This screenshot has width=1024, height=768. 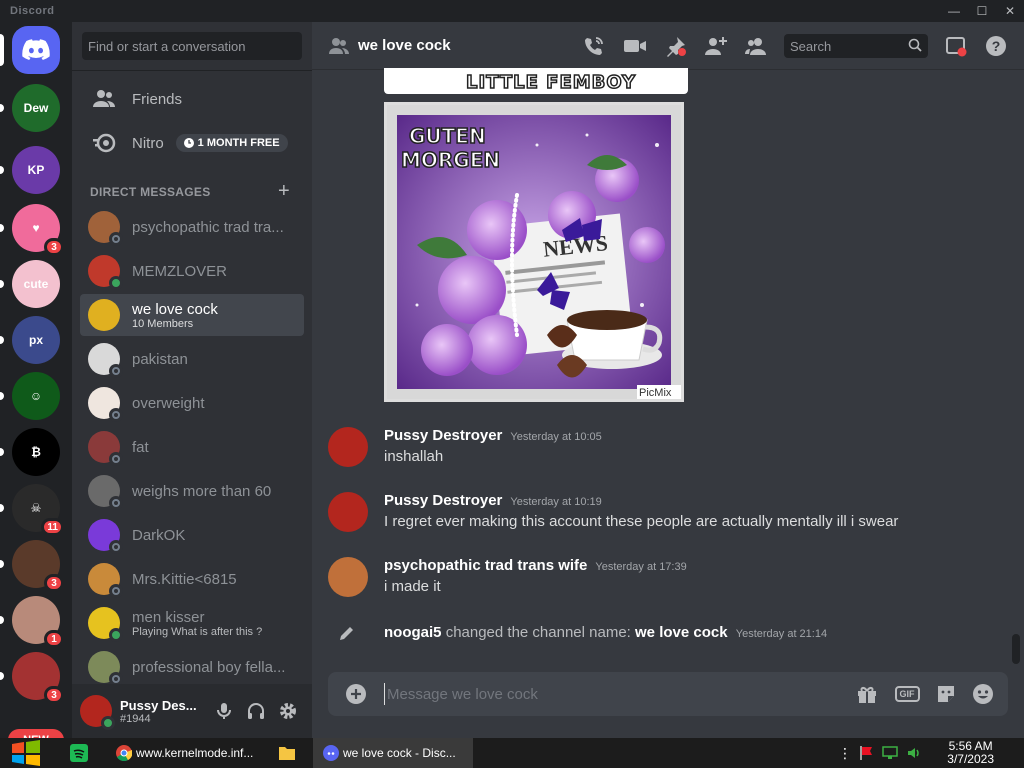 What do you see at coordinates (485, 565) in the screenshot?
I see `message-author: psychopathic trad trans wife` at bounding box center [485, 565].